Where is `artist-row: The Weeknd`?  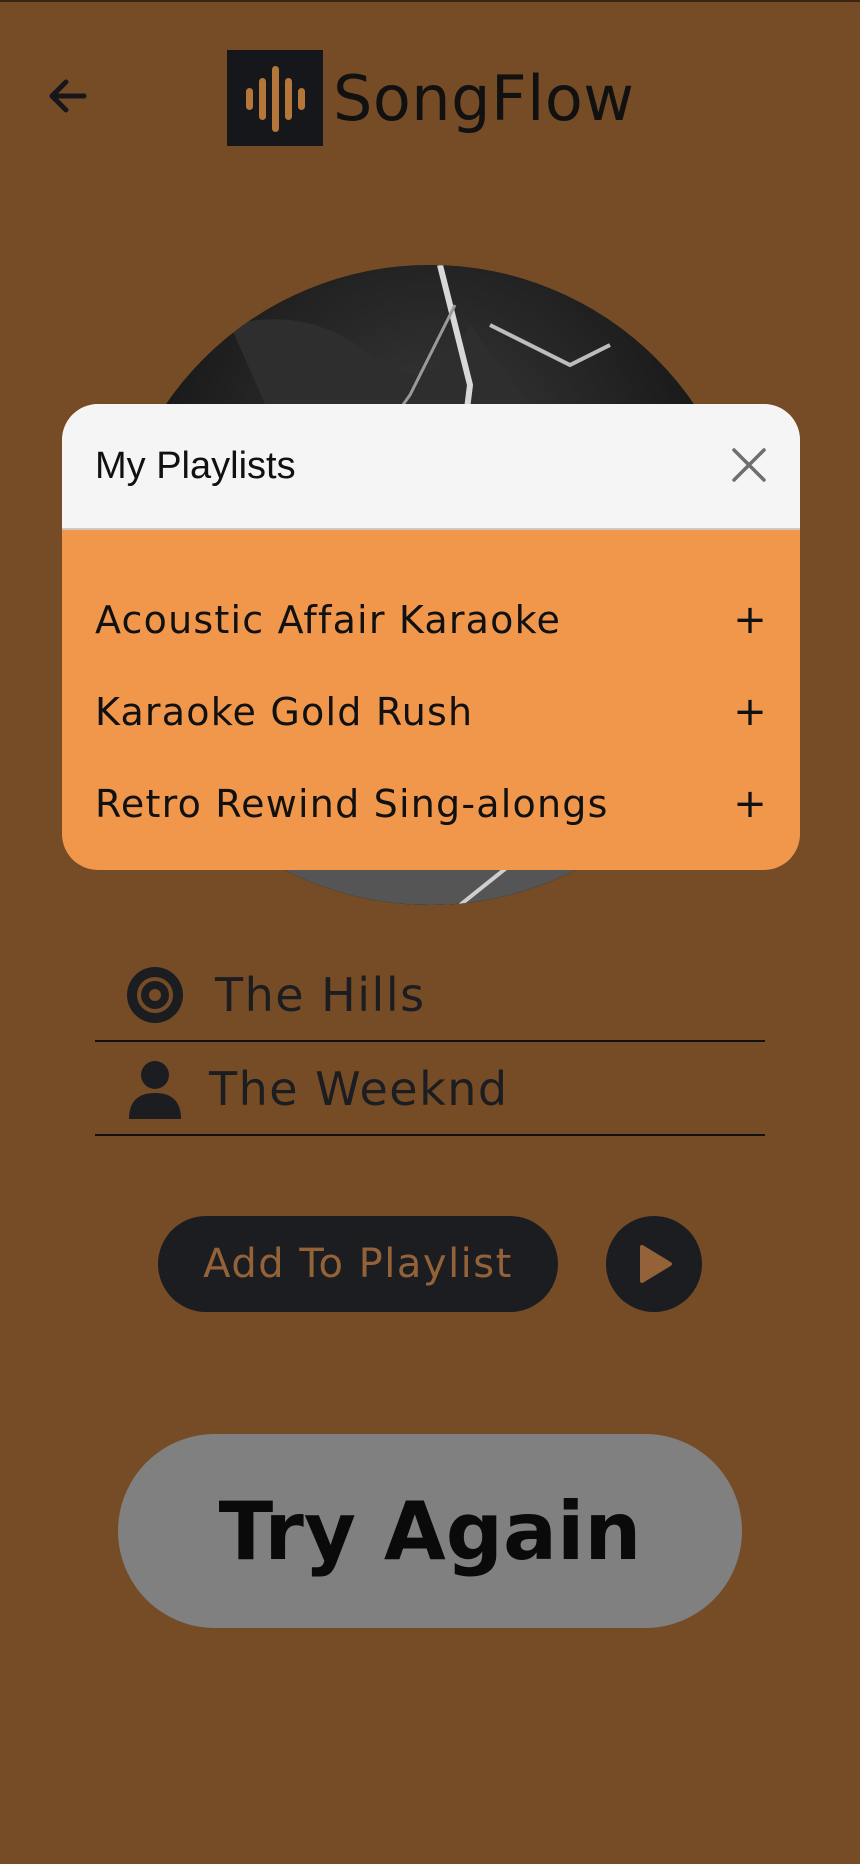
artist-row: The Weeknd is located at coordinates (430, 1090).